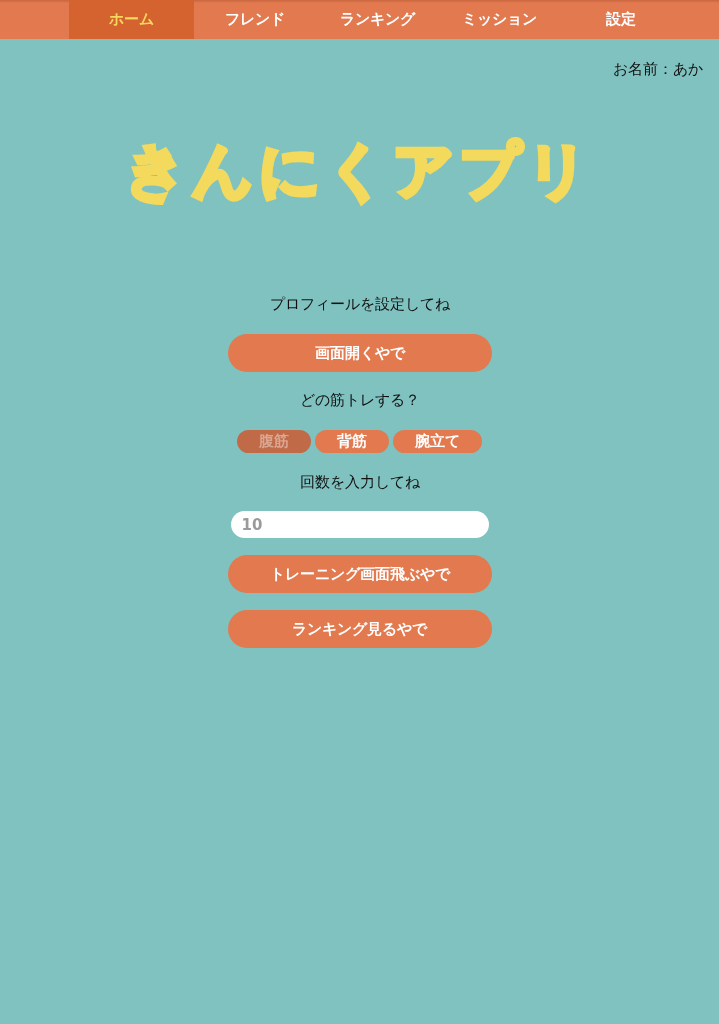 The height and width of the screenshot is (1024, 719). What do you see at coordinates (255, 19) in the screenshot?
I see `nav-tab: フレンド` at bounding box center [255, 19].